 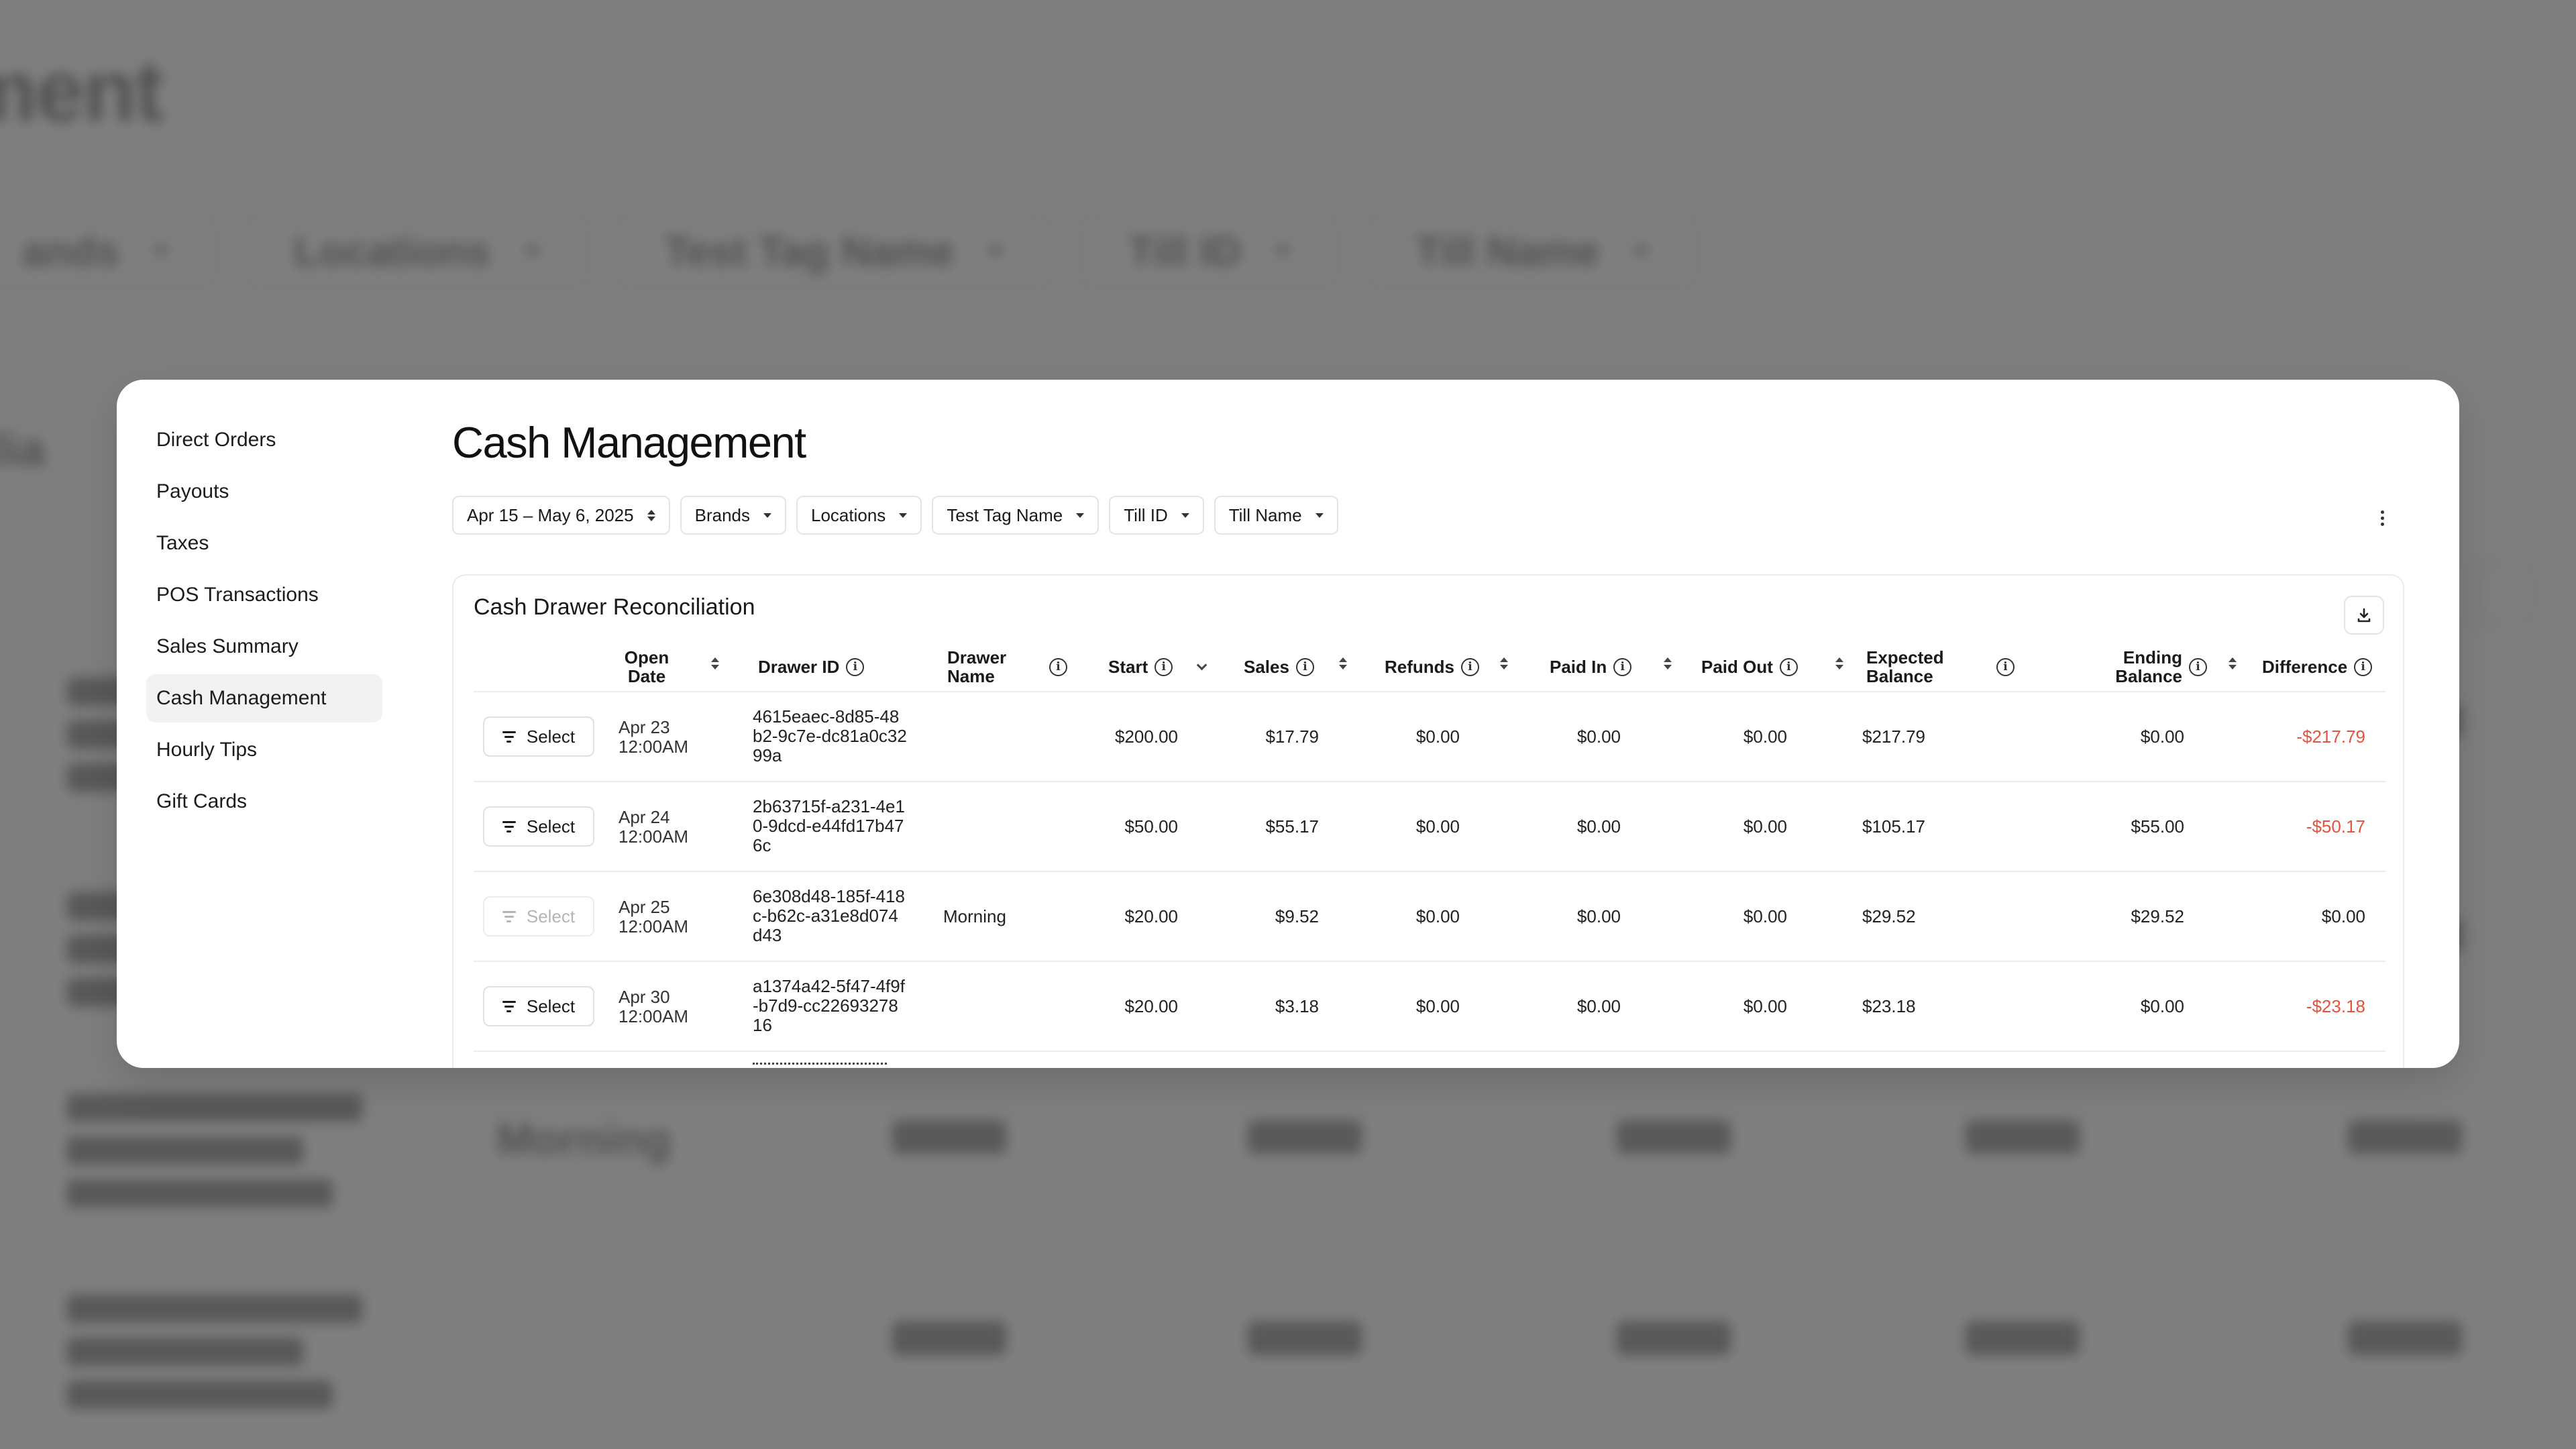 I want to click on difference-cell: -$217.79, so click(x=2330, y=736).